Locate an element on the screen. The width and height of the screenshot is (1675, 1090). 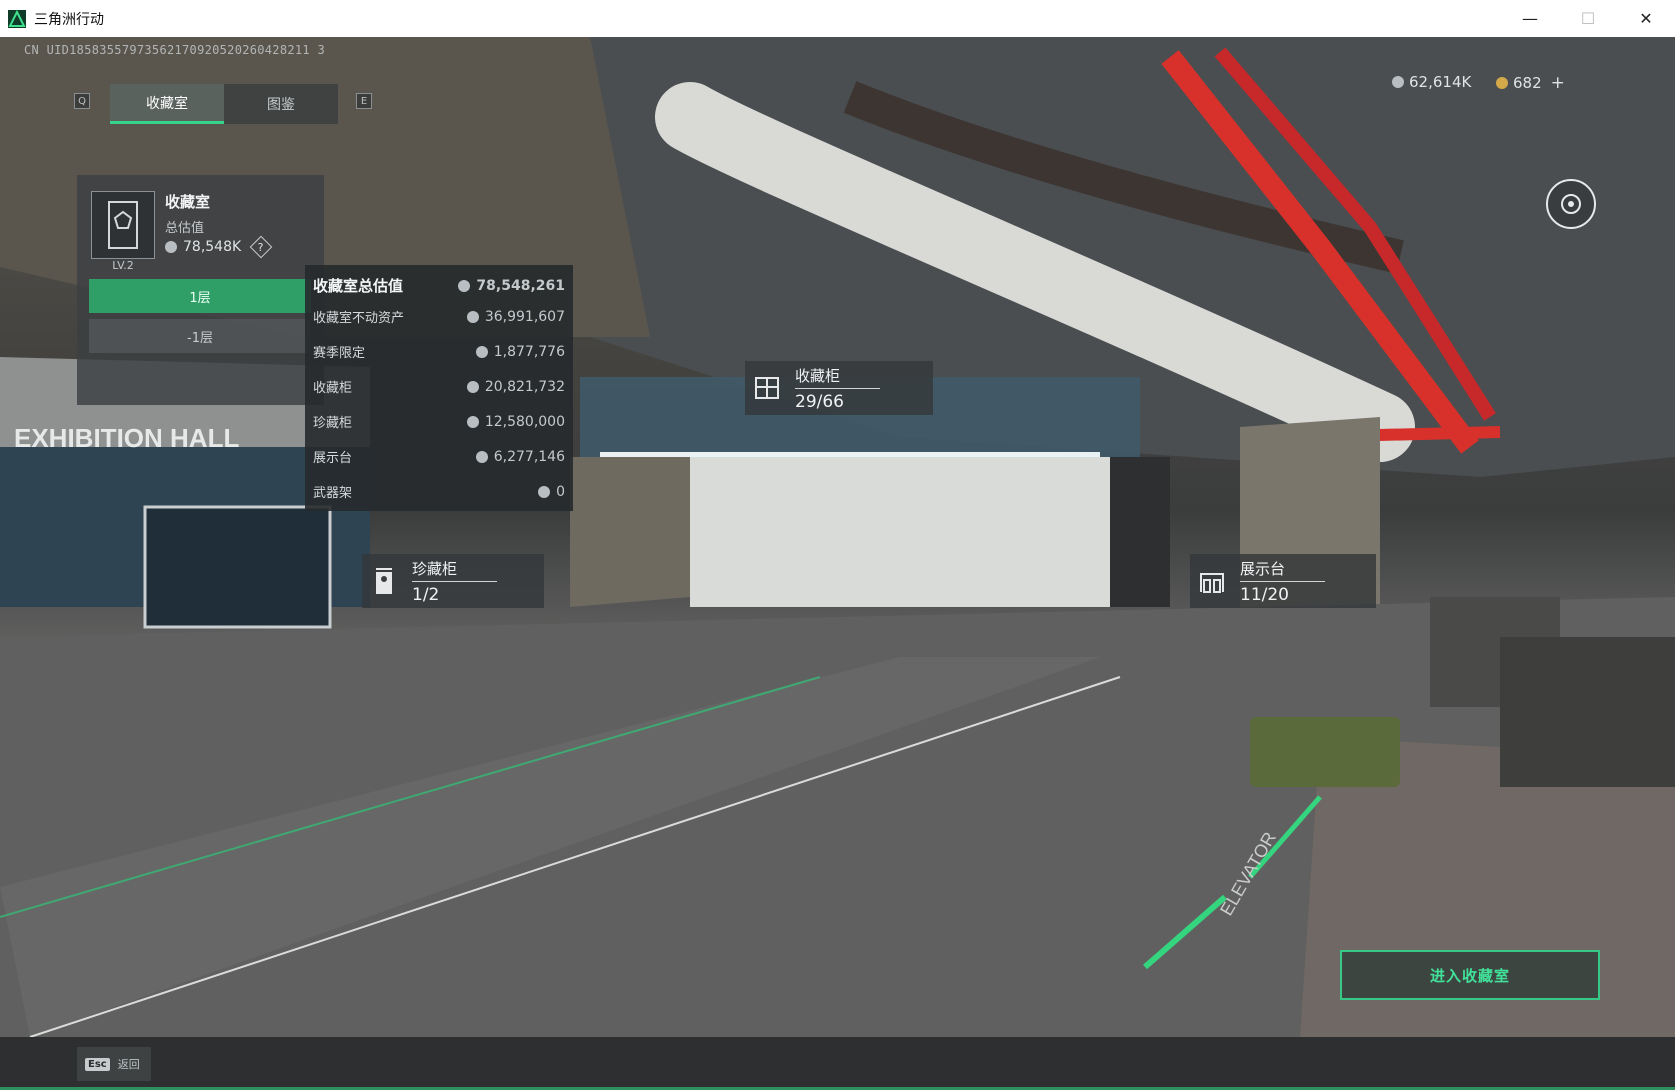
breakdown-total: 78,548,261 is located at coordinates (520, 285).